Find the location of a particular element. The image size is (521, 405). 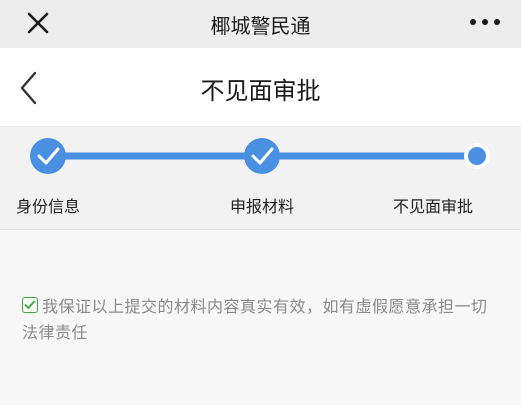

agreement-checkbox is located at coordinates (30, 305).